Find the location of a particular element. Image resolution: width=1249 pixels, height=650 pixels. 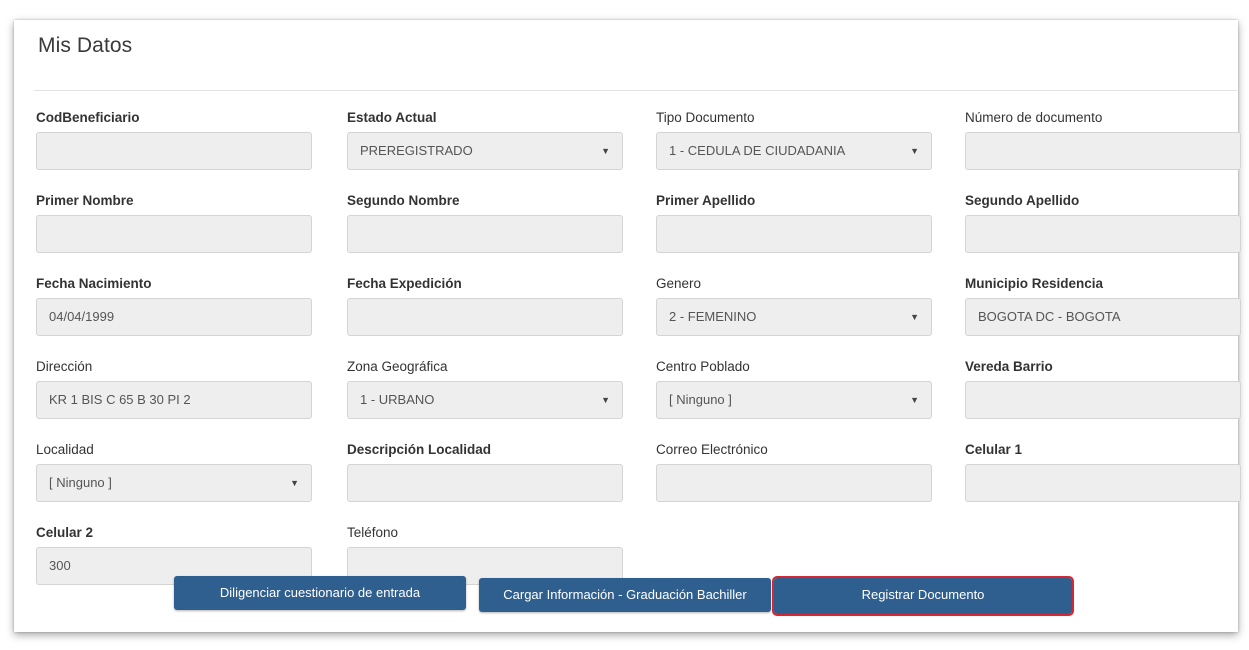

centro-poblado-label: Centro Poblado is located at coordinates (703, 366).